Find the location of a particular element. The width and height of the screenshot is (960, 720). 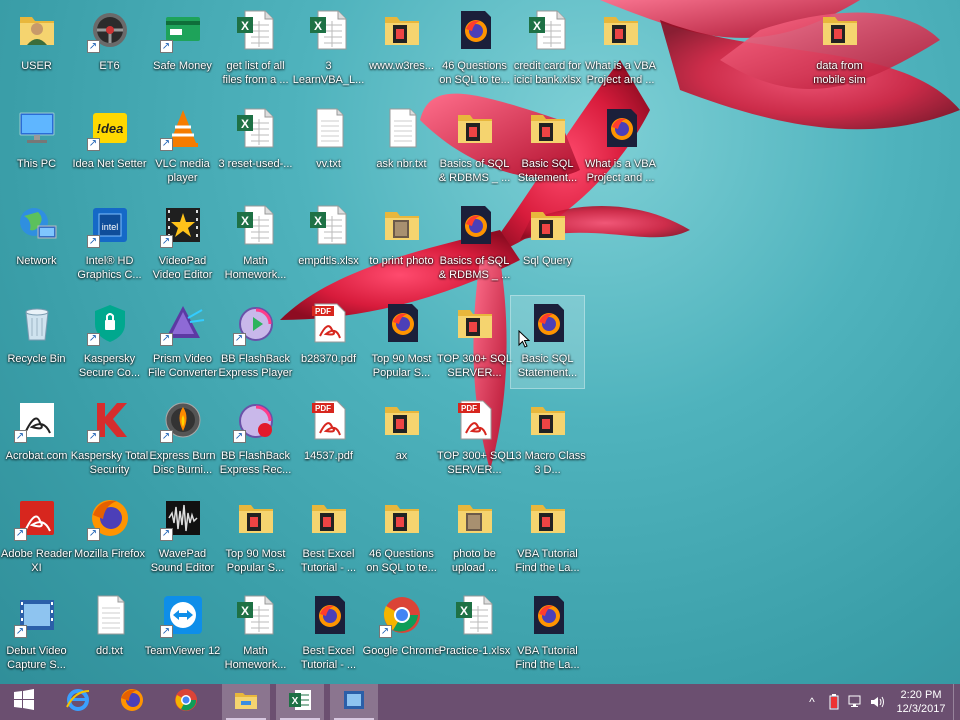

desktop-icon: ↗ Acrobat.com is located at coordinates (36, 439).